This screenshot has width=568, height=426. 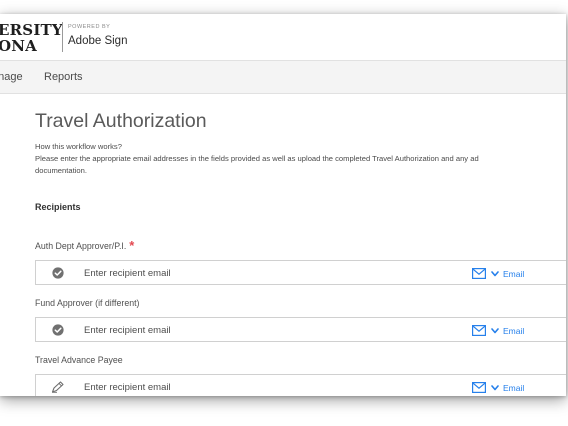 I want to click on recipient-label-text: Auth Dept Approver/P.I., so click(x=81, y=246).